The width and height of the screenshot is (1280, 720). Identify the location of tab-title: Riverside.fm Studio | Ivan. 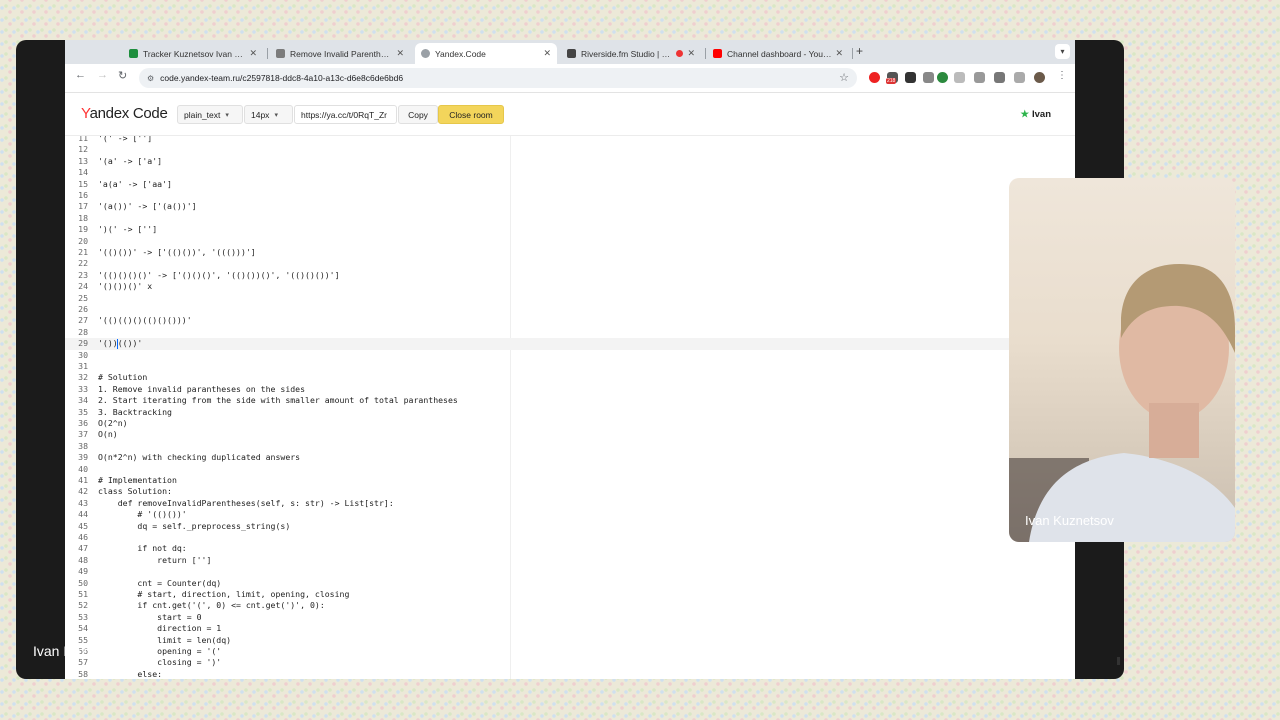
(627, 53).